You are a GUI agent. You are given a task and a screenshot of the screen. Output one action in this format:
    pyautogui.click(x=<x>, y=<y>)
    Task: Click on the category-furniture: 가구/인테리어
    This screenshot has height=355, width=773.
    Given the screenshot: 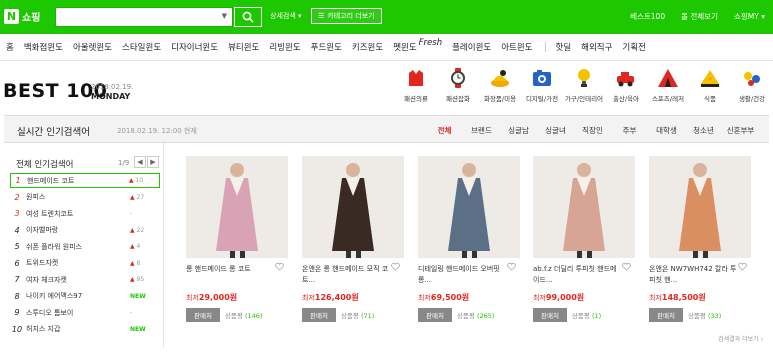 What is the action you would take?
    pyautogui.click(x=584, y=84)
    